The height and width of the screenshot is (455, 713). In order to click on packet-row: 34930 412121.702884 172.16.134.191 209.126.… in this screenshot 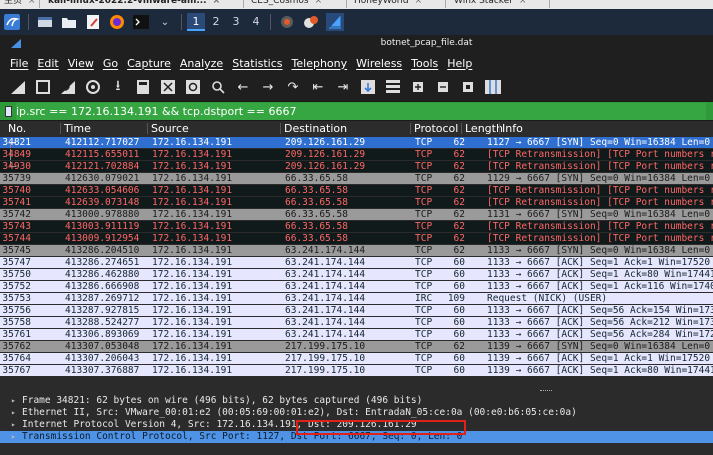, I will do `click(356, 166)`.